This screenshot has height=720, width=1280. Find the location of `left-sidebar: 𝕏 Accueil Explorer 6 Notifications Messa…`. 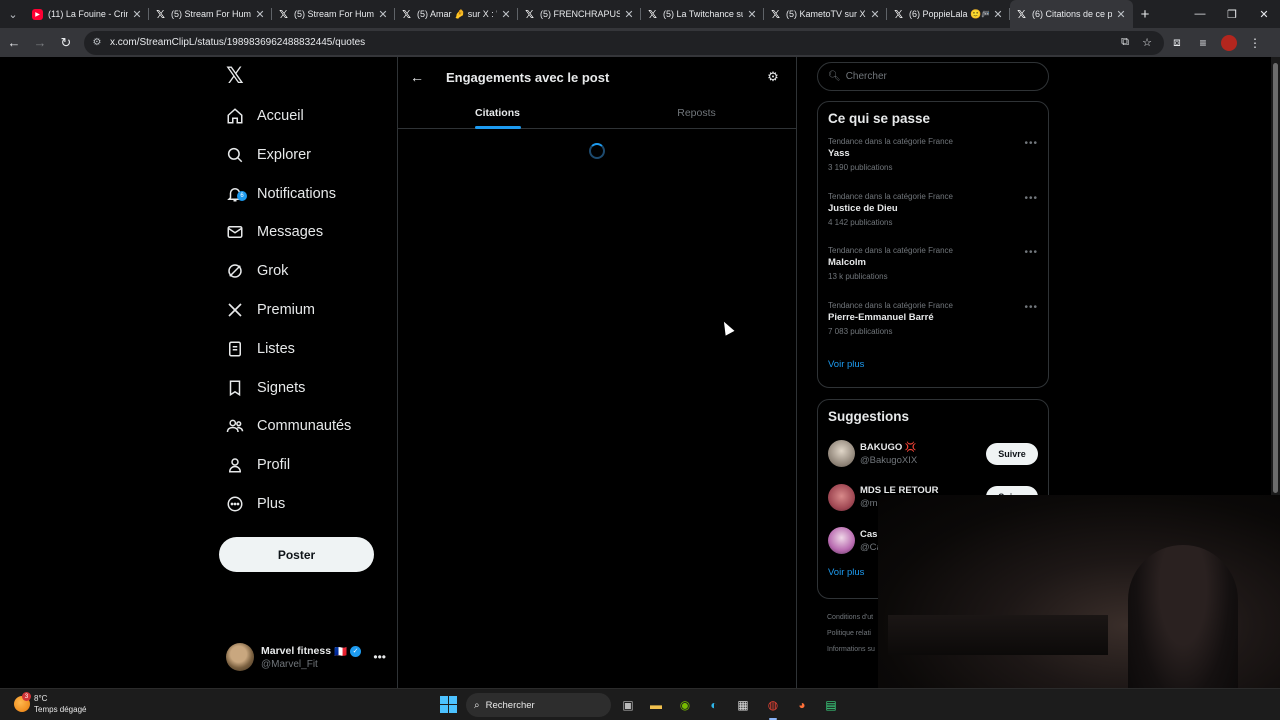

left-sidebar: 𝕏 Accueil Explorer 6 Notifications Messa… is located at coordinates (307, 372).